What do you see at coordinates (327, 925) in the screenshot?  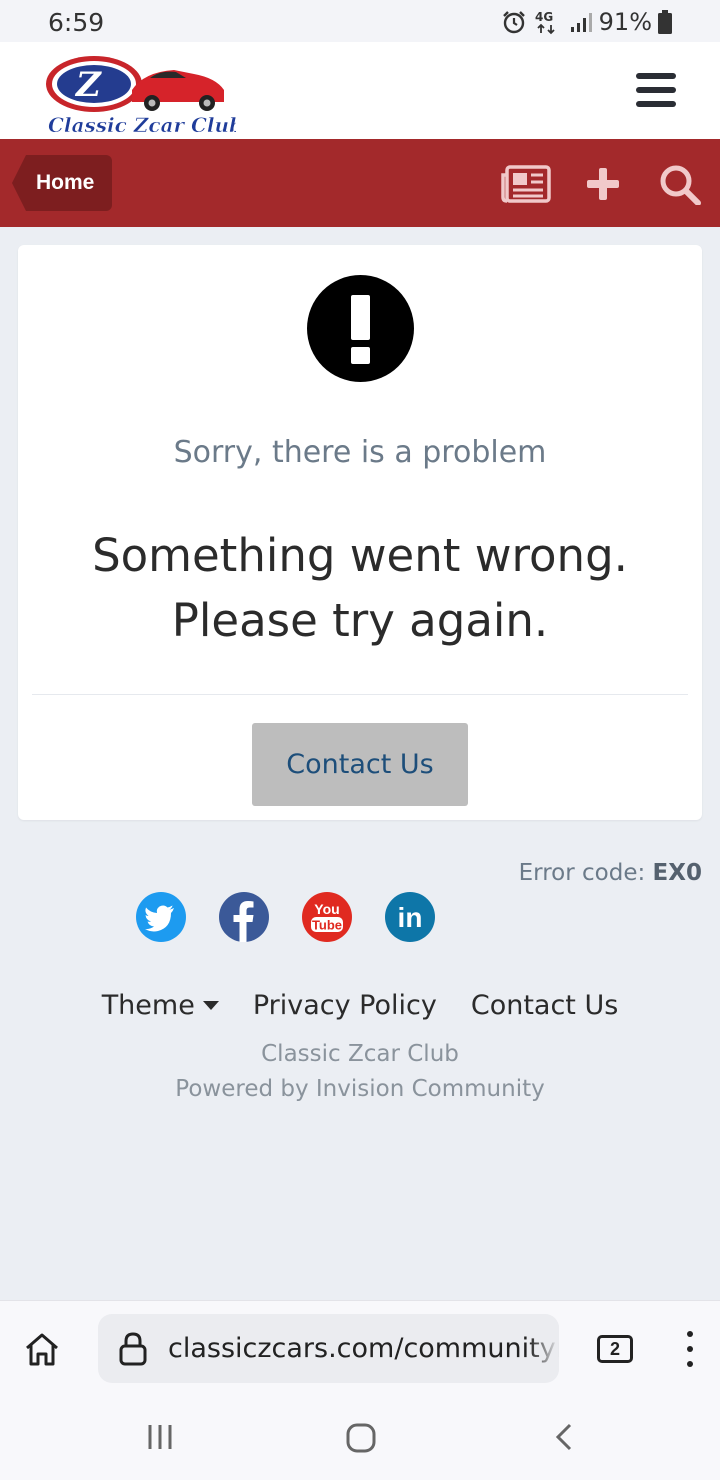 I see `youtube-text-bottom: Tube` at bounding box center [327, 925].